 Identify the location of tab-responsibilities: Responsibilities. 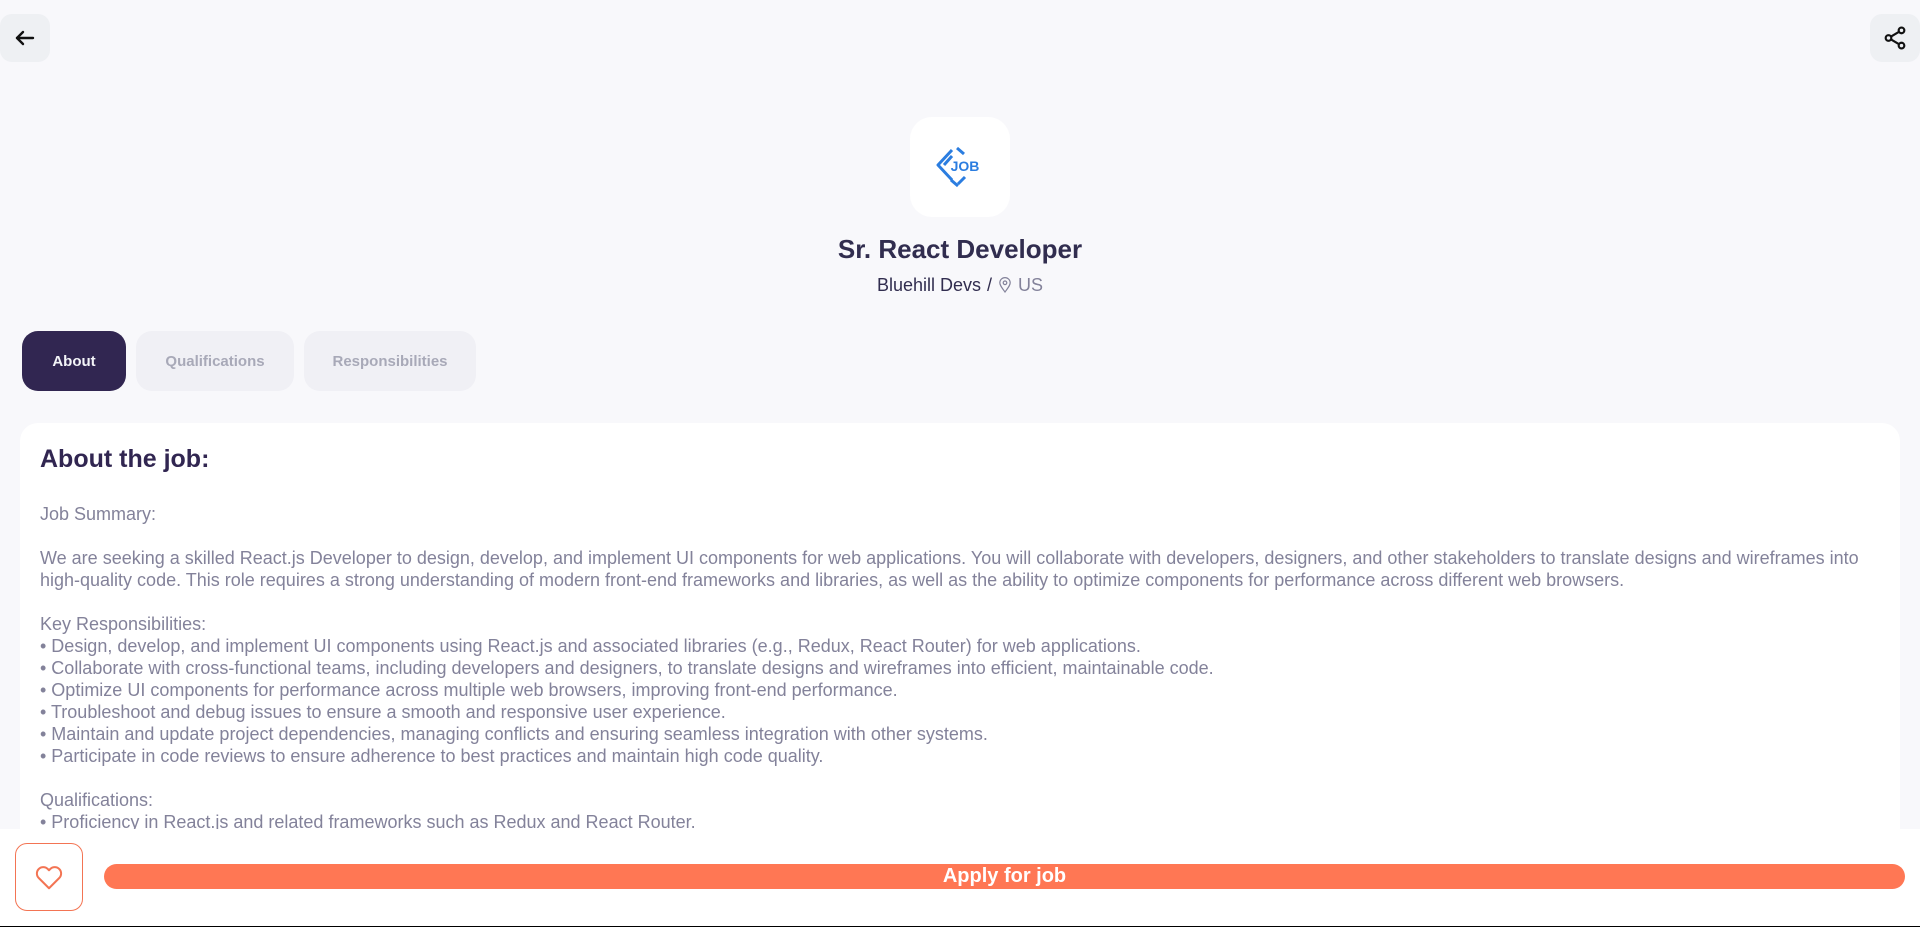
(390, 361).